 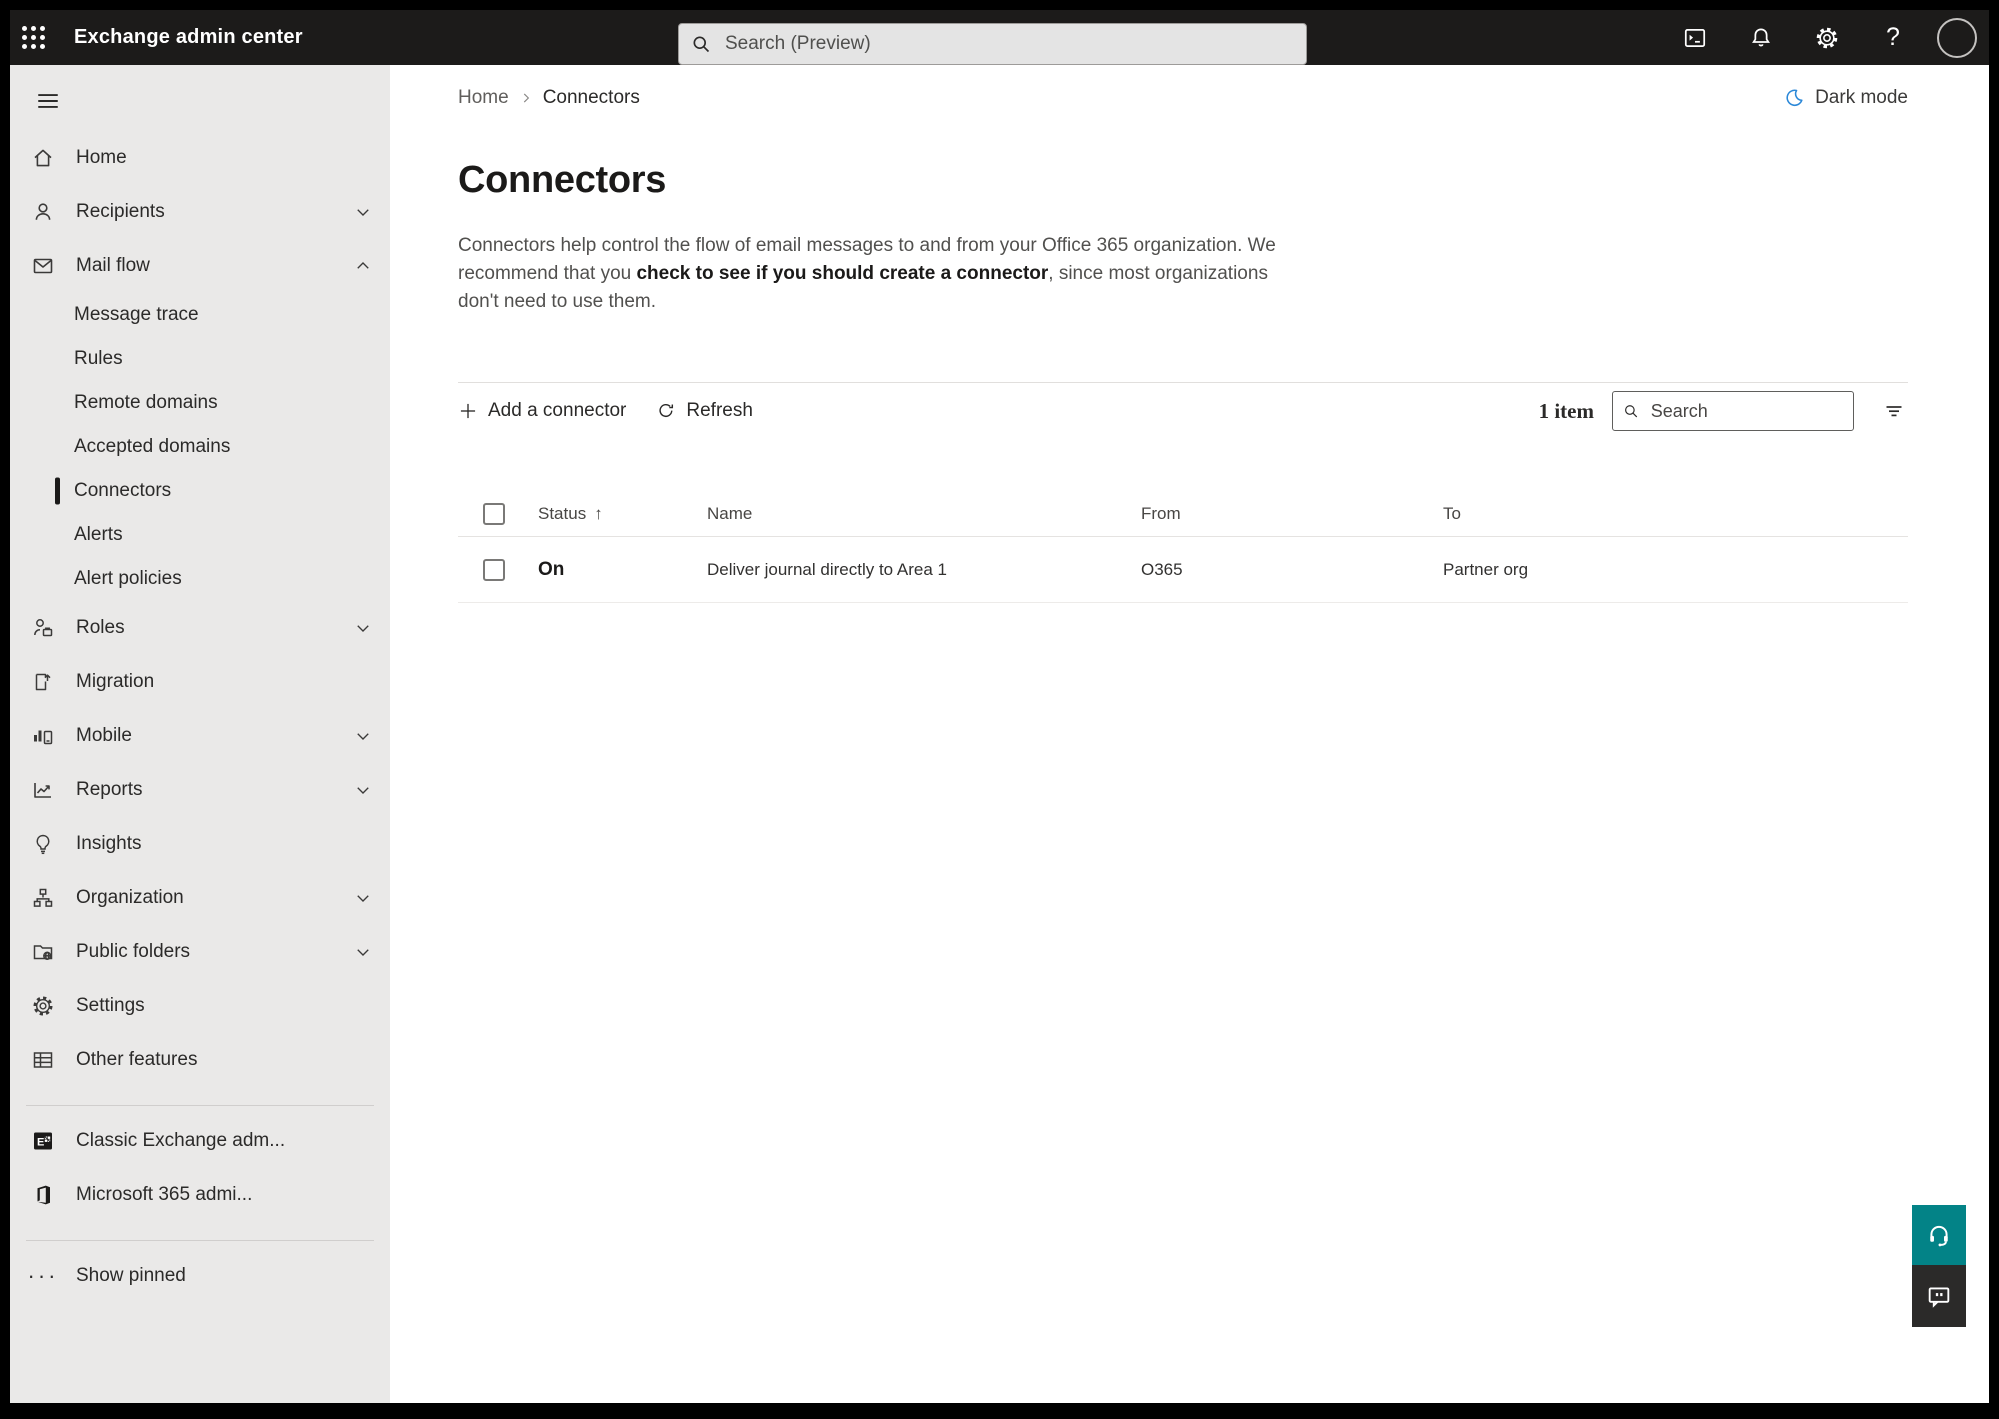 What do you see at coordinates (1566, 410) in the screenshot?
I see `item-count: 1 item` at bounding box center [1566, 410].